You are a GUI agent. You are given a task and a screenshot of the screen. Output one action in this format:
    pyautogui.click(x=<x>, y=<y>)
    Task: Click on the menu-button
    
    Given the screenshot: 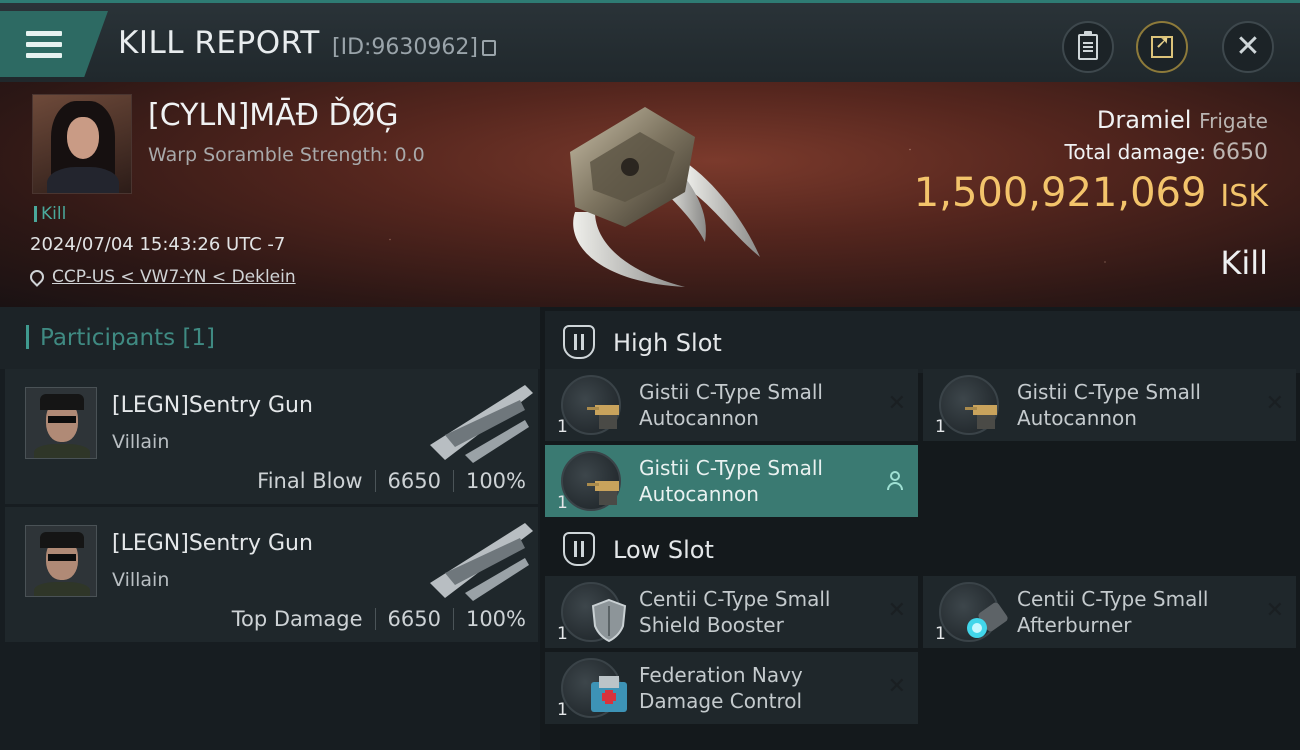 What is the action you would take?
    pyautogui.click(x=54, y=44)
    